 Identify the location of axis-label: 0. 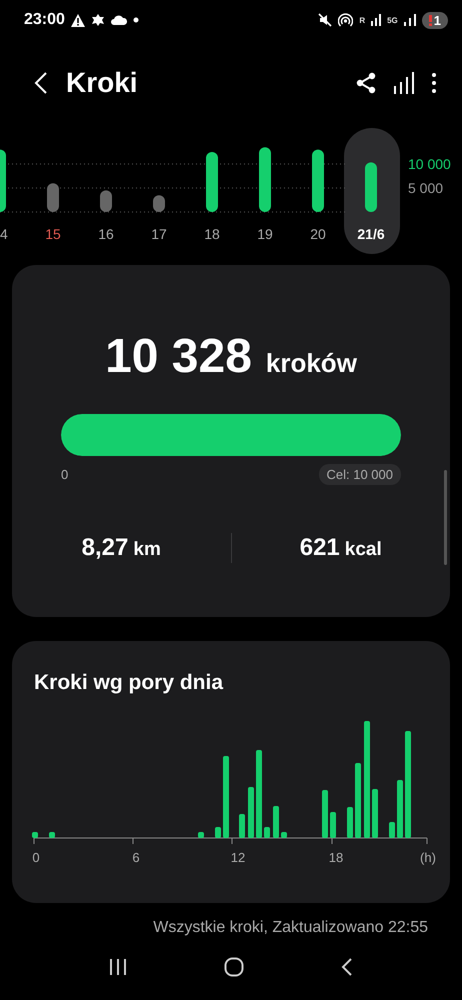
(36, 857).